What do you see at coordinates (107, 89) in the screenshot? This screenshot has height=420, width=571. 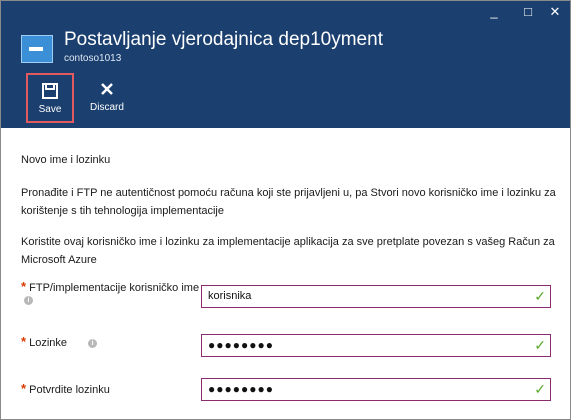 I see `discard-icon` at bounding box center [107, 89].